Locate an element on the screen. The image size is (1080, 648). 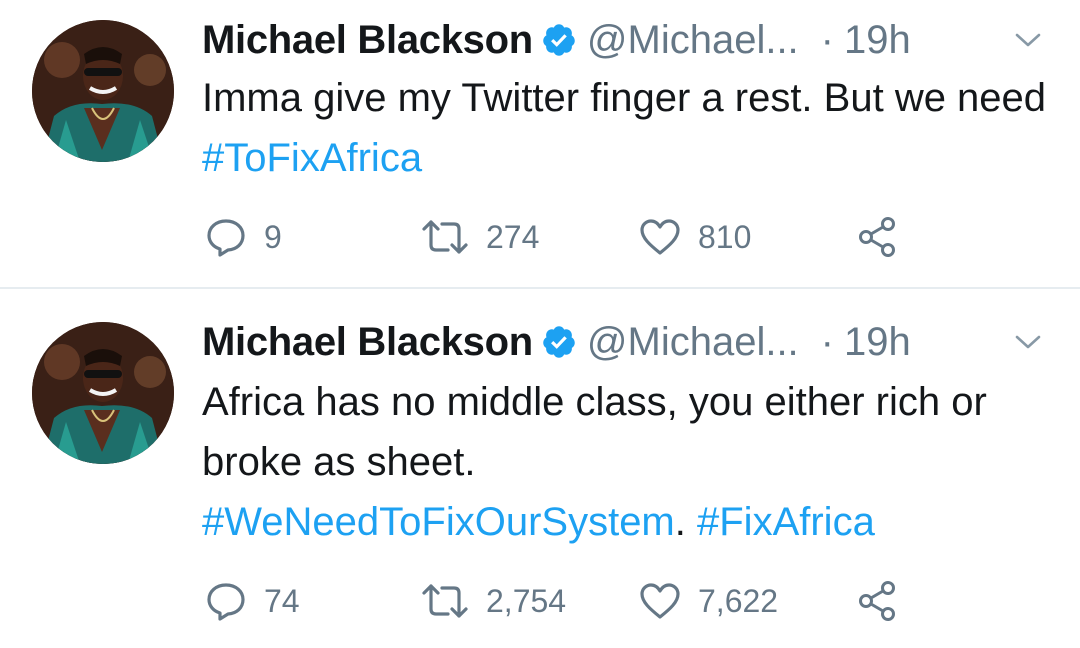
like-count: 7,622 is located at coordinates (738, 600).